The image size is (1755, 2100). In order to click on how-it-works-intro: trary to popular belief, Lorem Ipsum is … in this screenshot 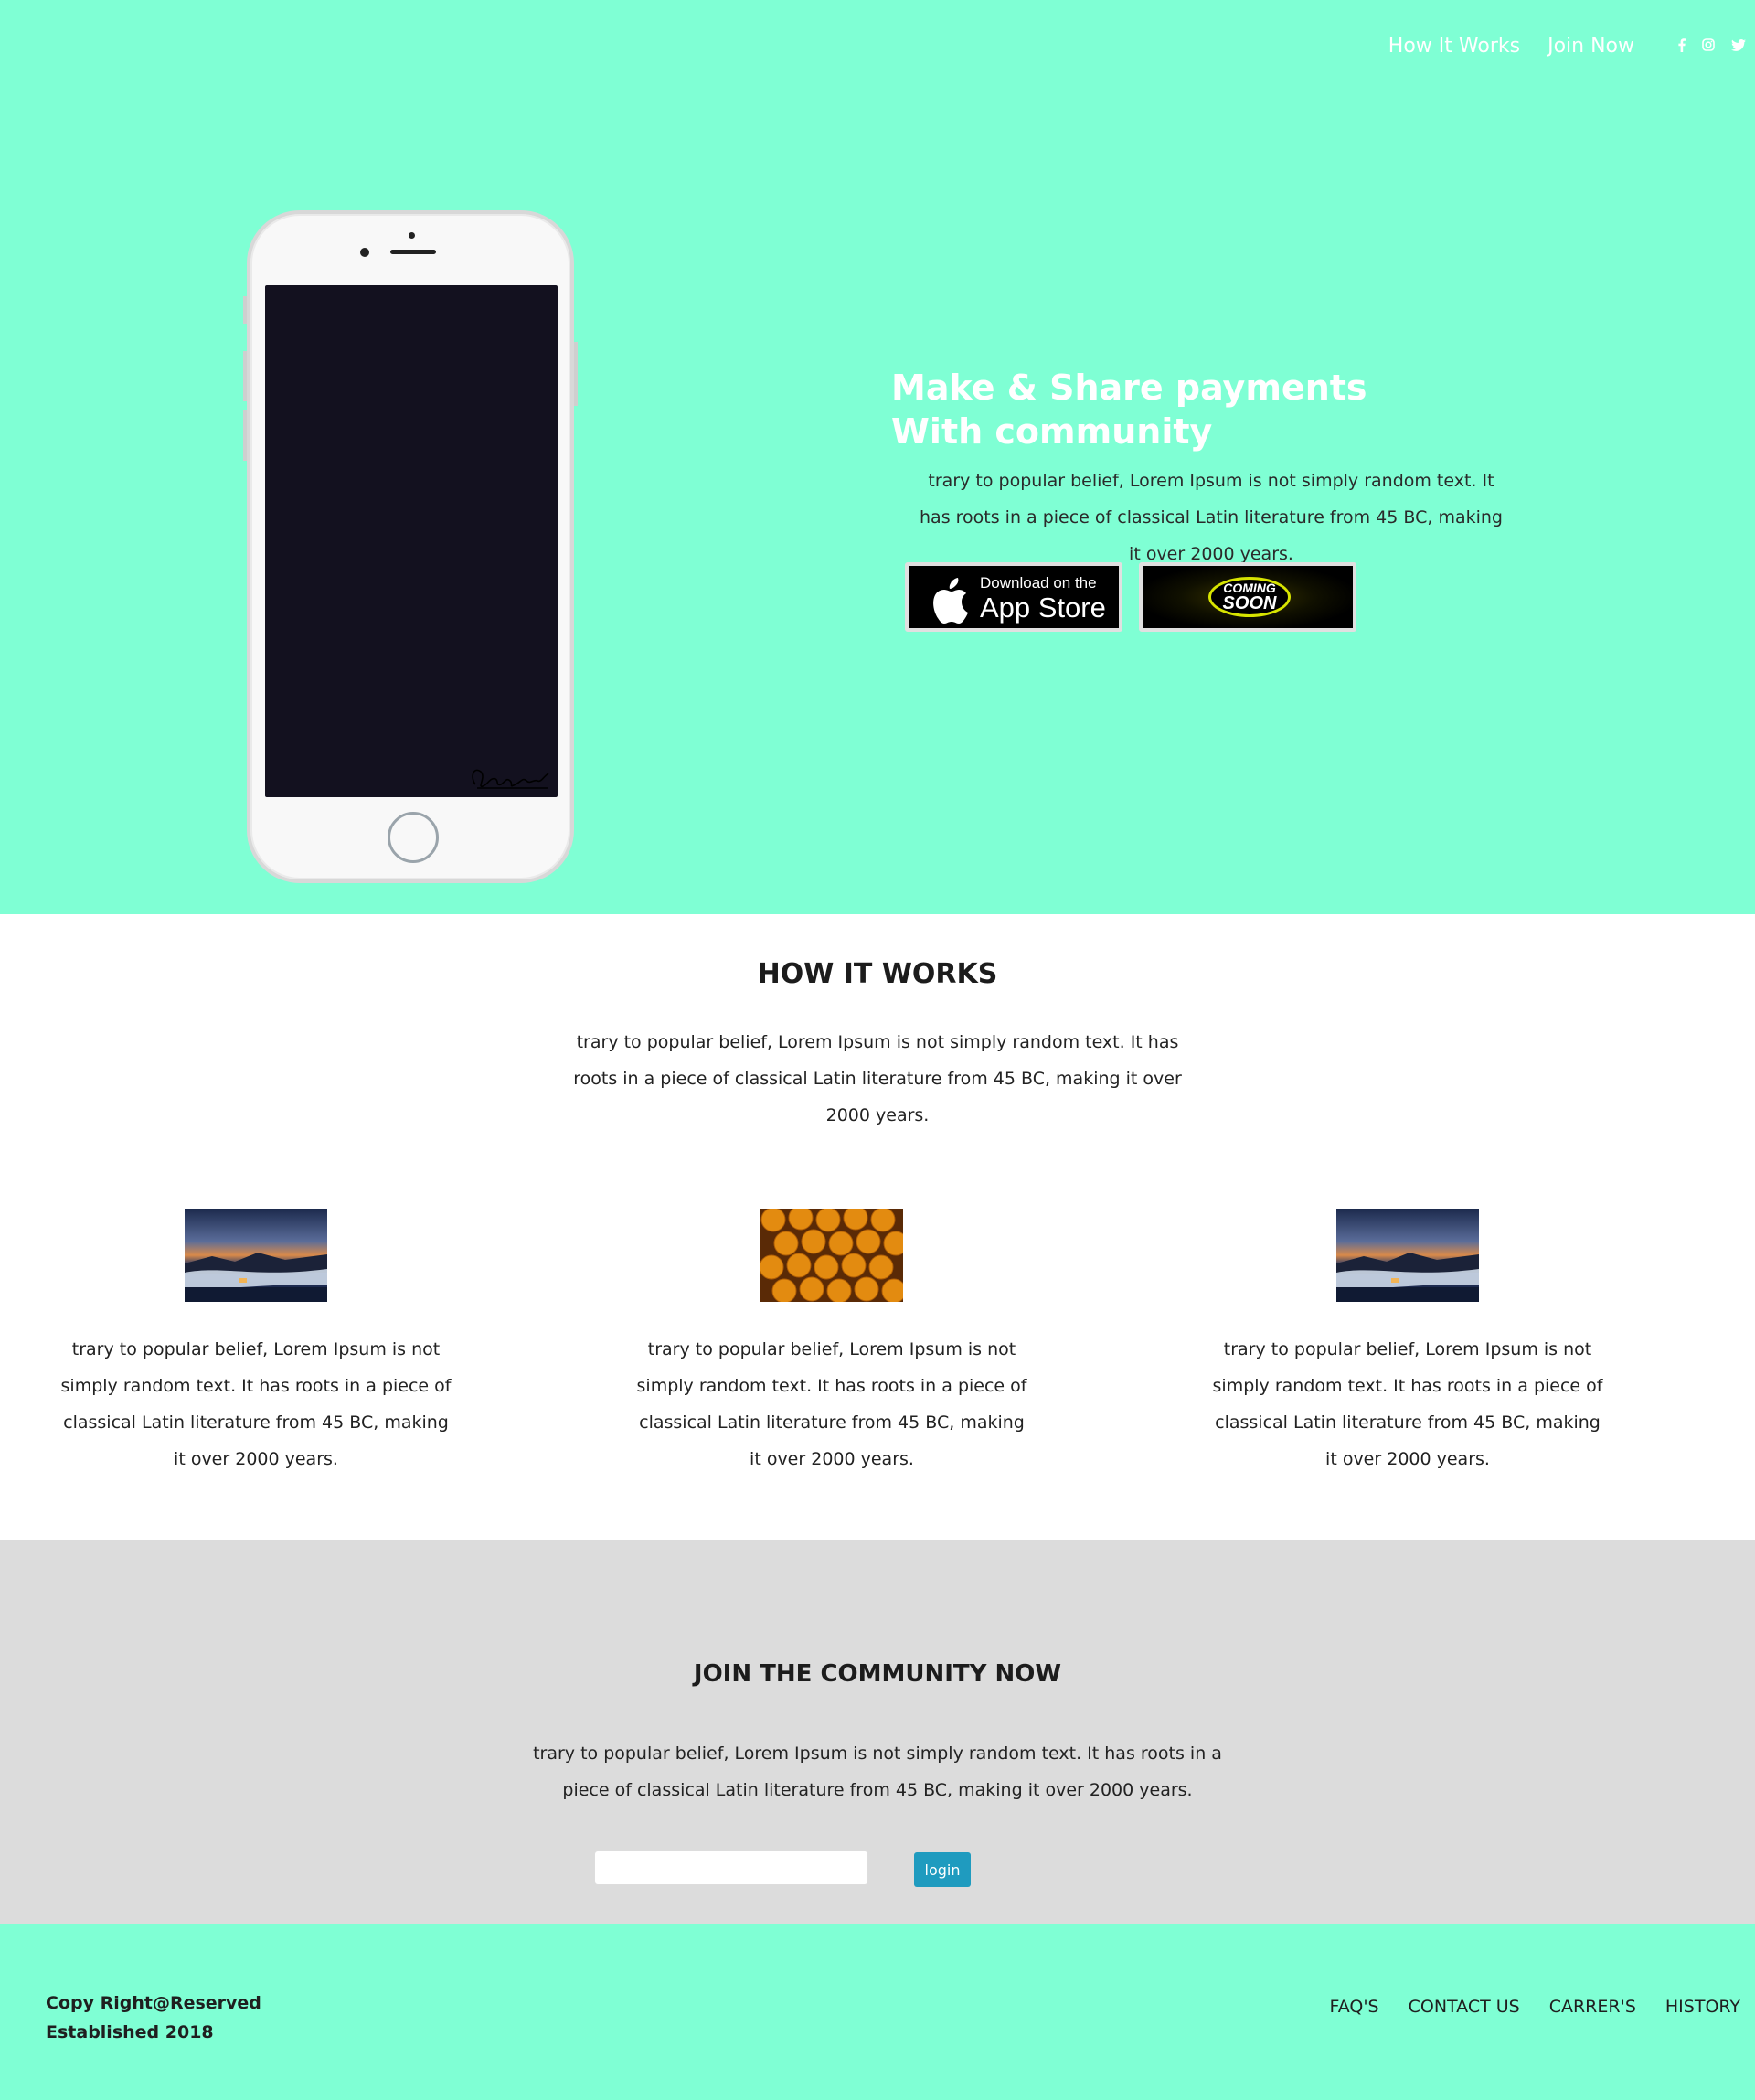, I will do `click(878, 1078)`.